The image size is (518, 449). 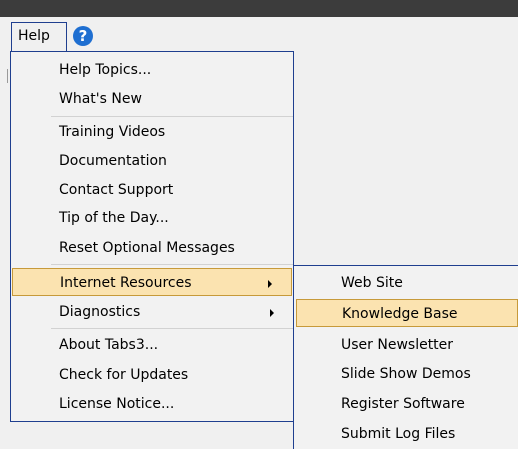 I want to click on help-menu-button: Help, so click(x=39, y=37).